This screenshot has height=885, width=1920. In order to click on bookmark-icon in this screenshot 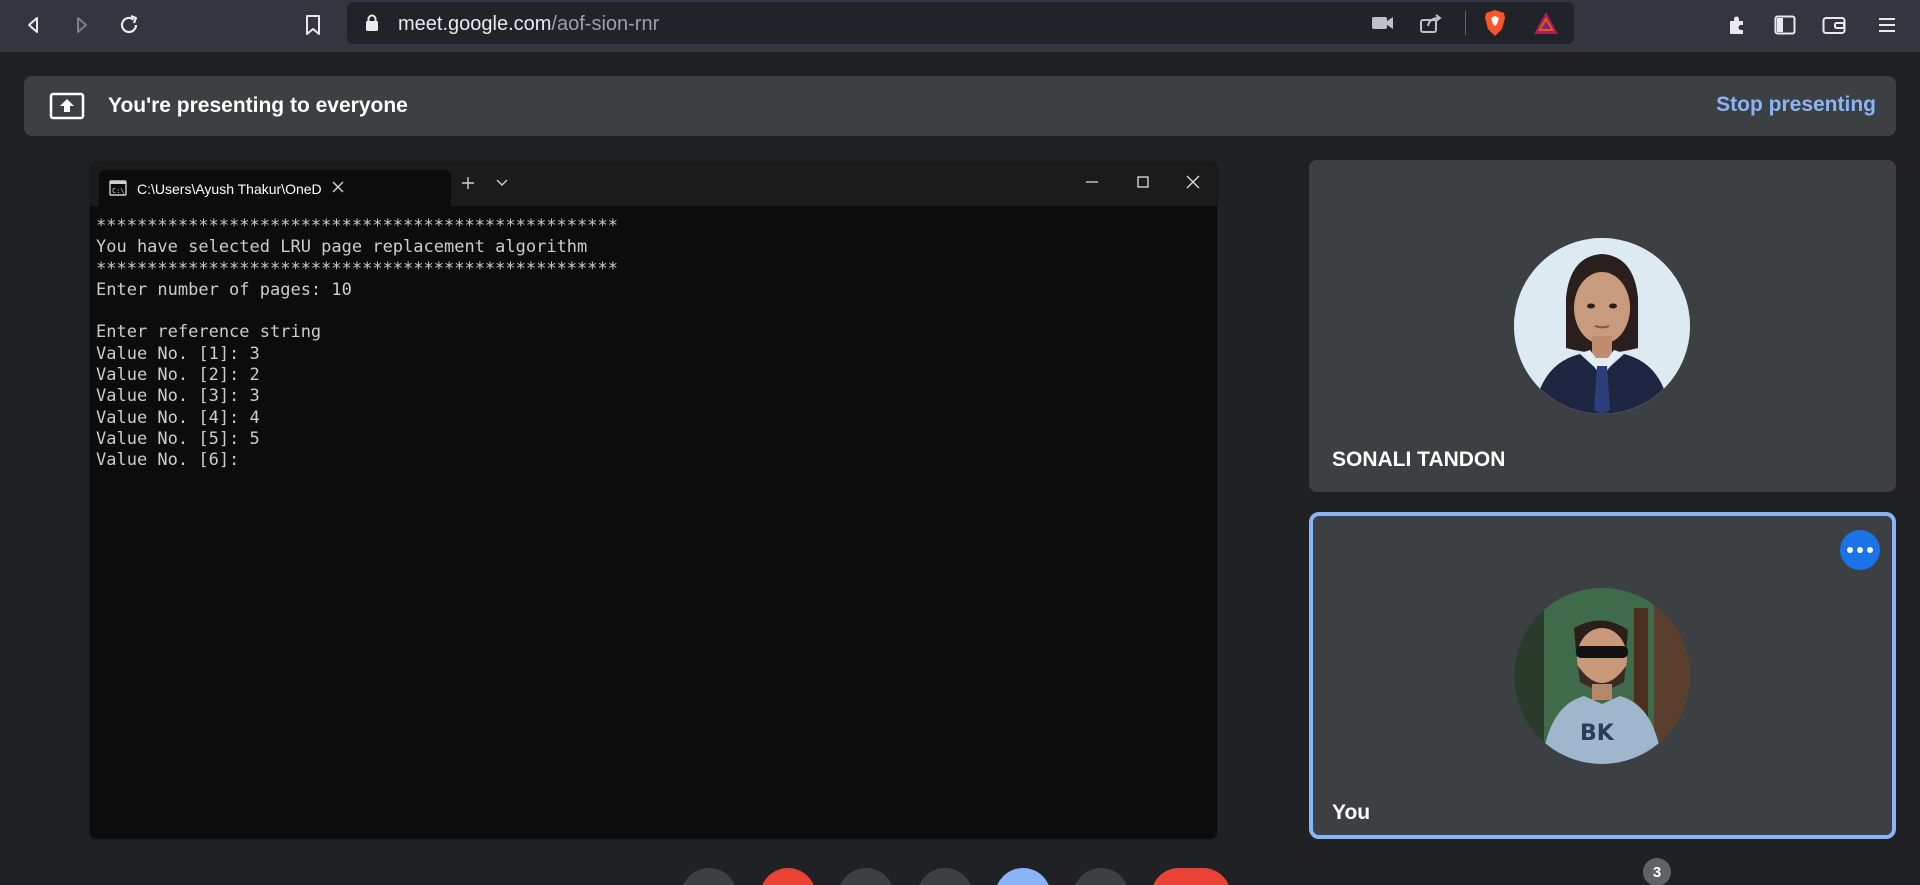, I will do `click(313, 25)`.